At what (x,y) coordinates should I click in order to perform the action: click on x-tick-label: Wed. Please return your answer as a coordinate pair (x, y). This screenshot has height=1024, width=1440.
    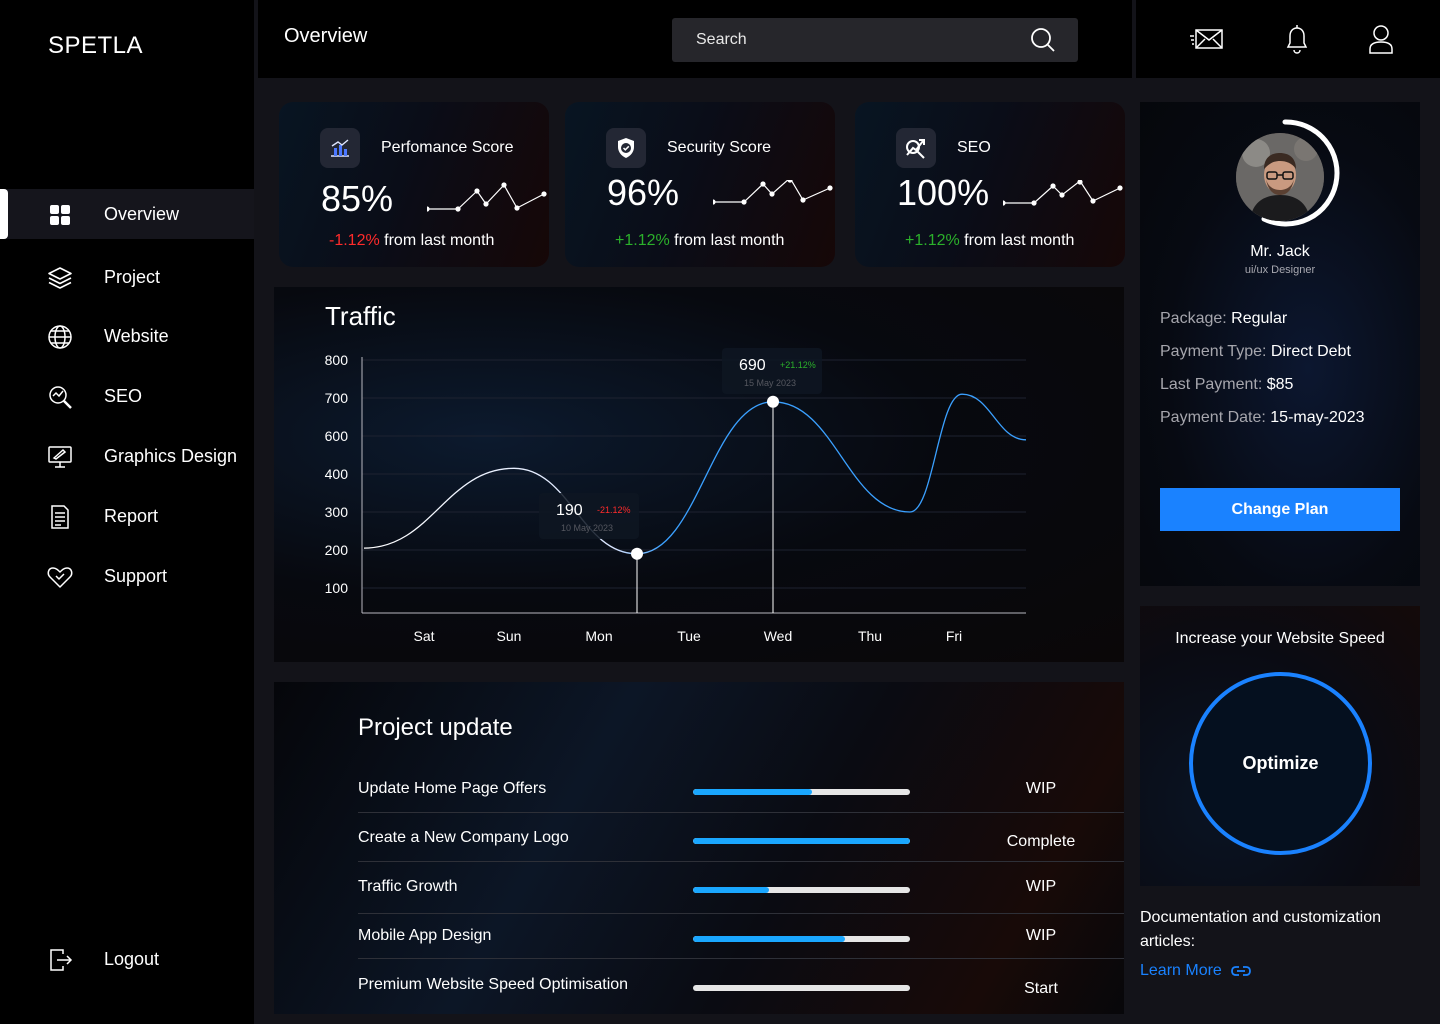
    Looking at the image, I should click on (778, 636).